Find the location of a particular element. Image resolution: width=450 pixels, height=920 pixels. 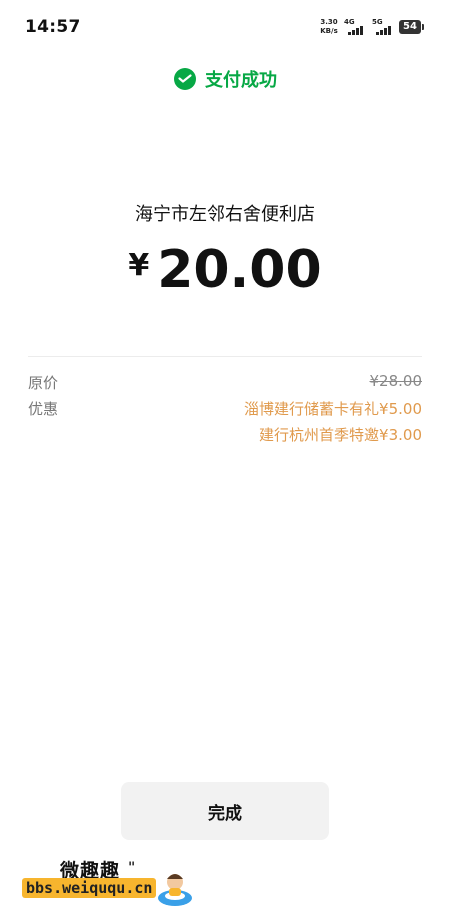

payment-amount: ¥20.00 is located at coordinates (225, 270).